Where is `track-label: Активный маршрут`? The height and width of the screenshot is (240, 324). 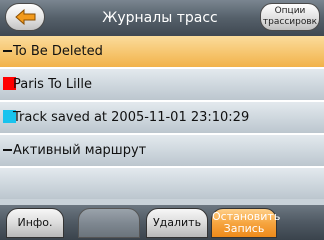
track-label: Активный маршрут is located at coordinates (80, 150).